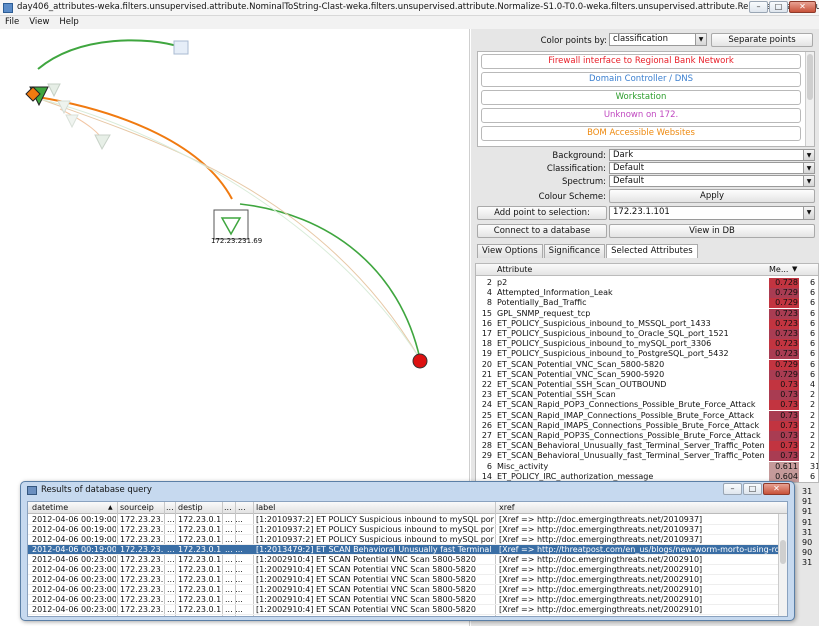 This screenshot has height=626, width=819. Describe the element at coordinates (784, 374) in the screenshot. I see `attribute-mean: 0.729` at that location.